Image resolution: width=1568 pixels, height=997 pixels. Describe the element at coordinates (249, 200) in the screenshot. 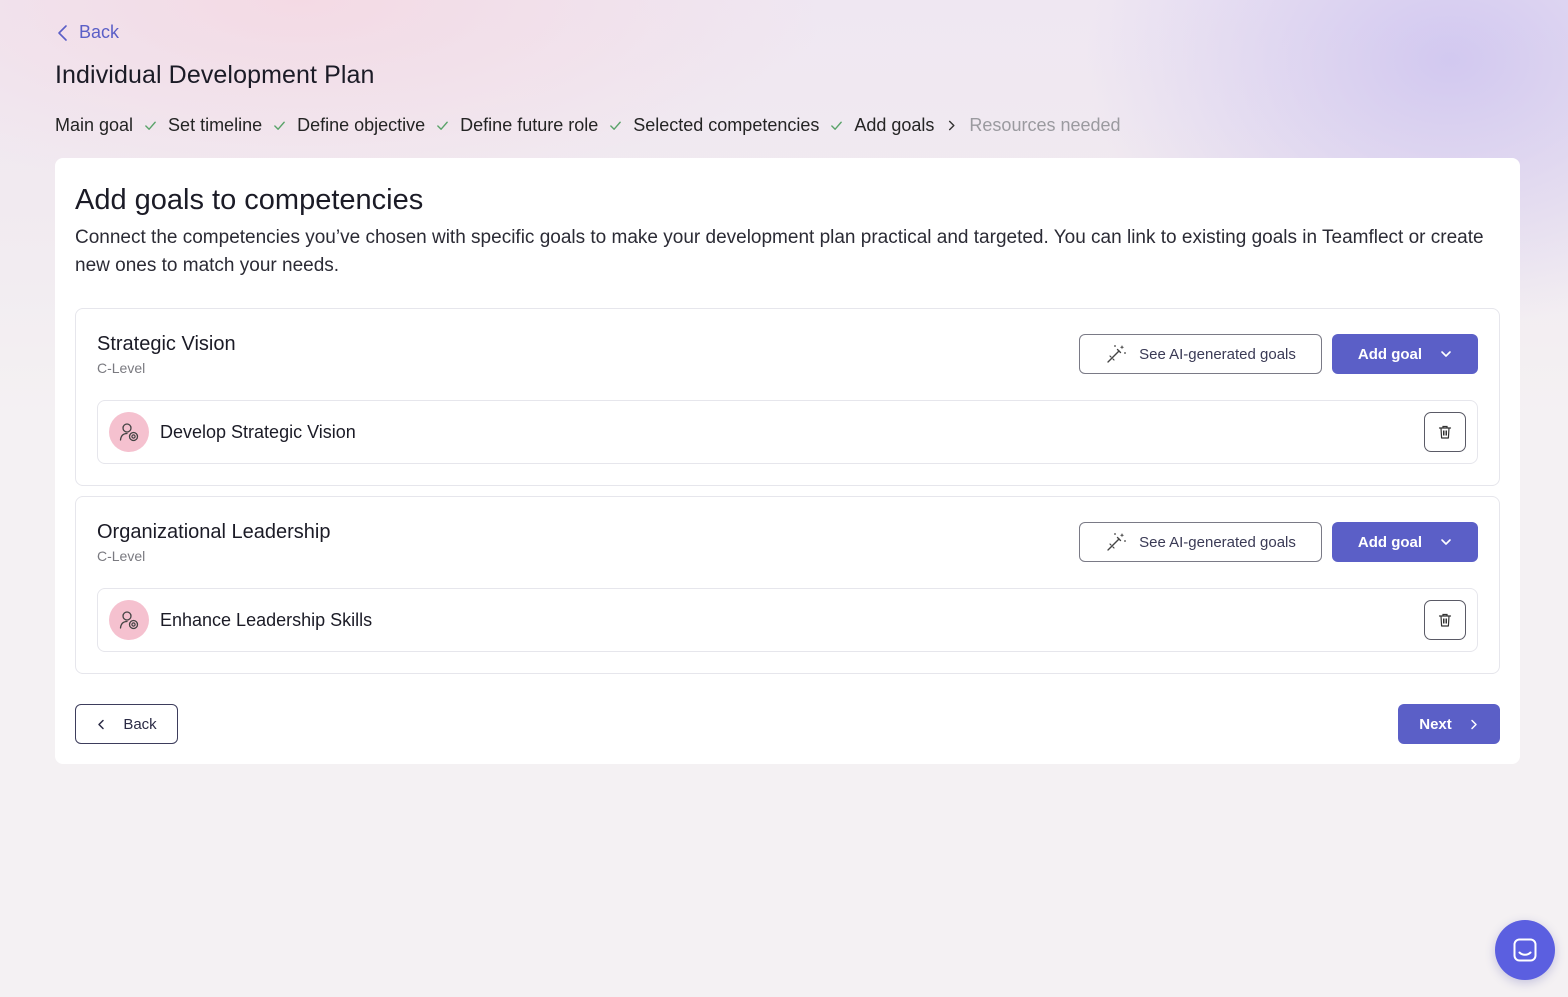

I see `section-title: Add goals to competencies` at that location.